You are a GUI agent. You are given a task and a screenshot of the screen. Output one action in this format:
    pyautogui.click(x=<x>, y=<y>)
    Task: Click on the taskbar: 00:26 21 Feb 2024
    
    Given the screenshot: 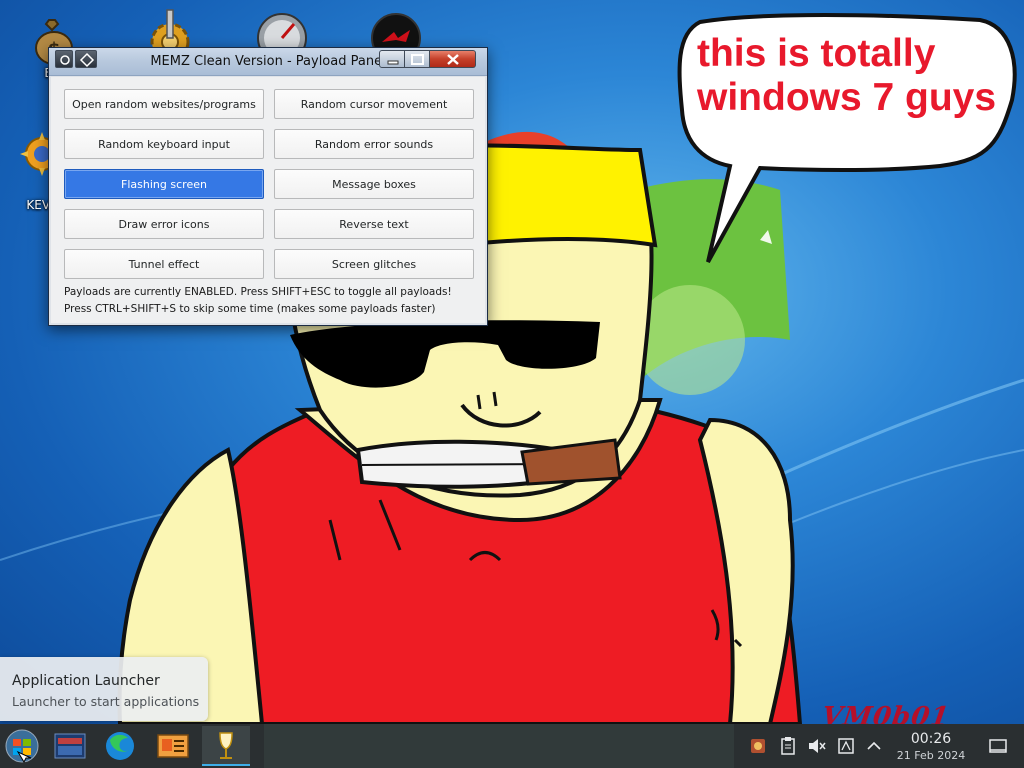 What is the action you would take?
    pyautogui.click(x=512, y=746)
    